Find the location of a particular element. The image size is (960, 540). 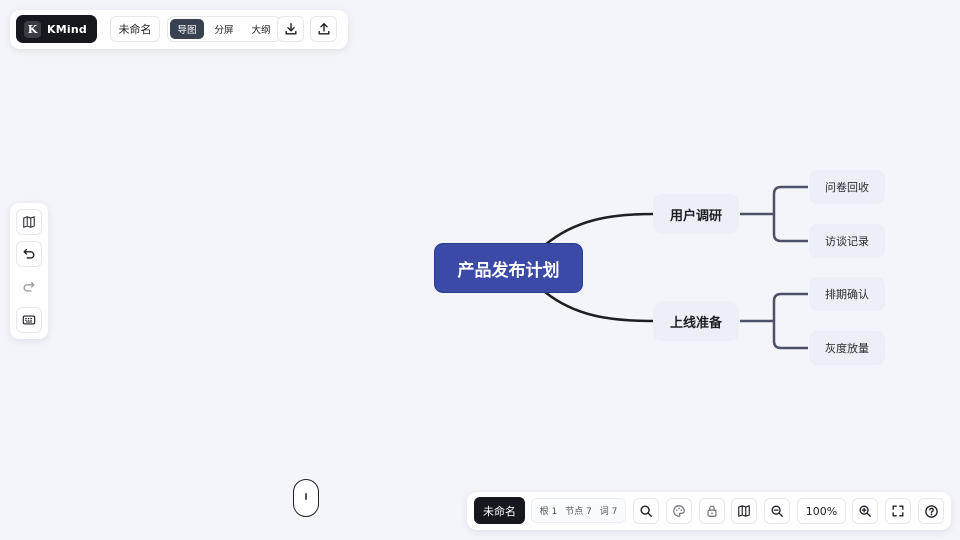

connector-branch-2-children is located at coordinates (774, 321).